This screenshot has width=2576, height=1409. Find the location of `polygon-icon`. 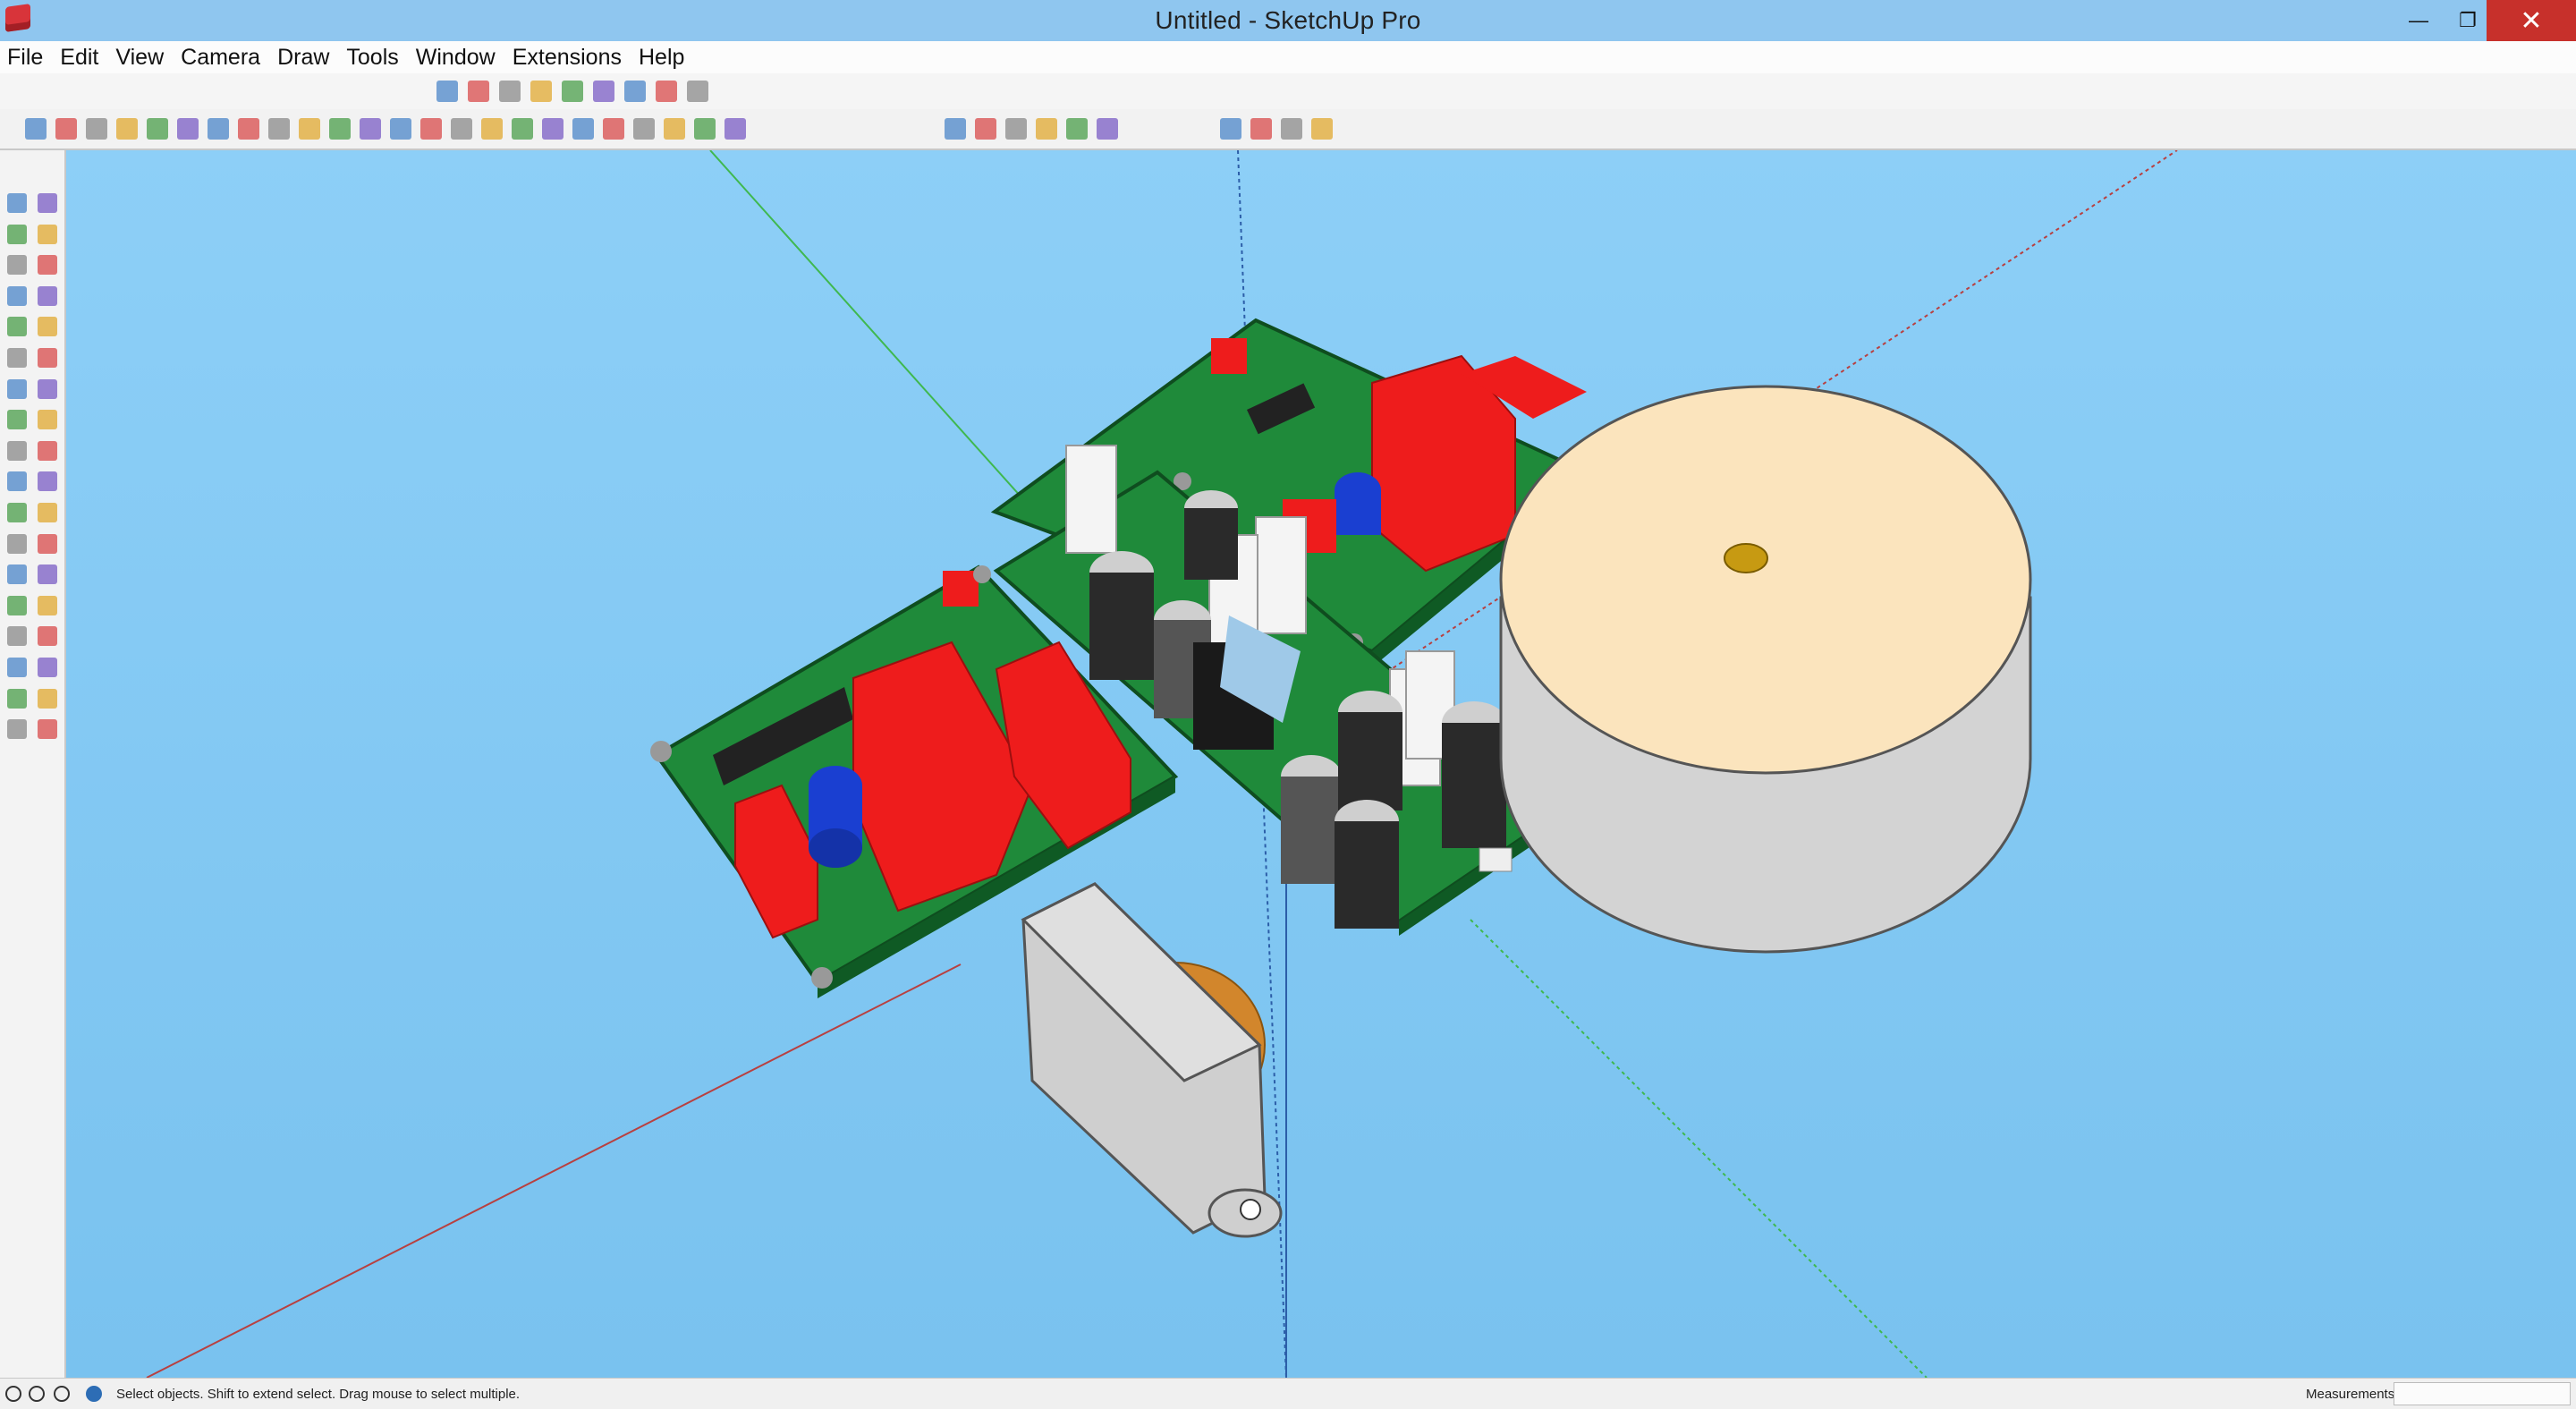

polygon-icon is located at coordinates (47, 327).